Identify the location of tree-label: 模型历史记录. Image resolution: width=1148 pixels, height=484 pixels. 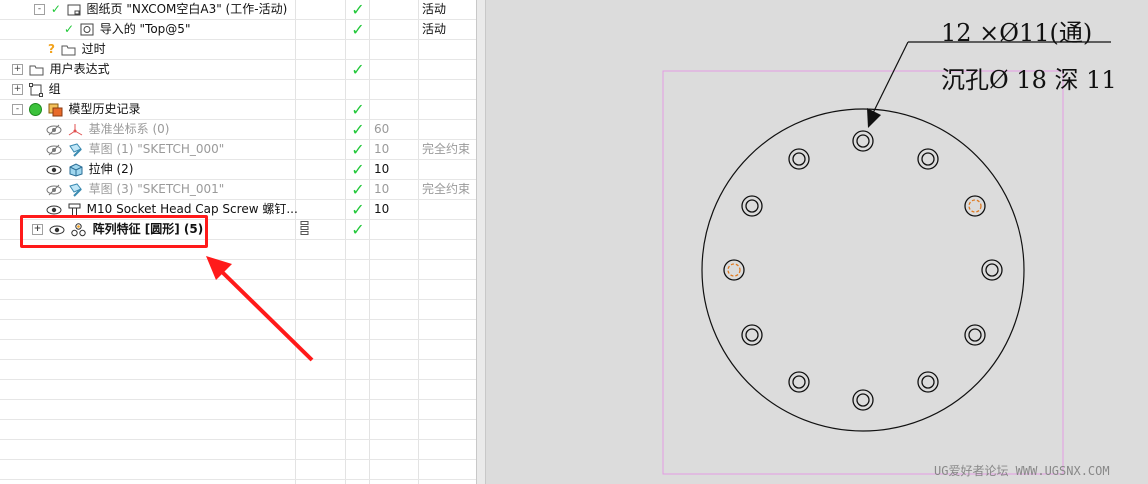
(104, 109).